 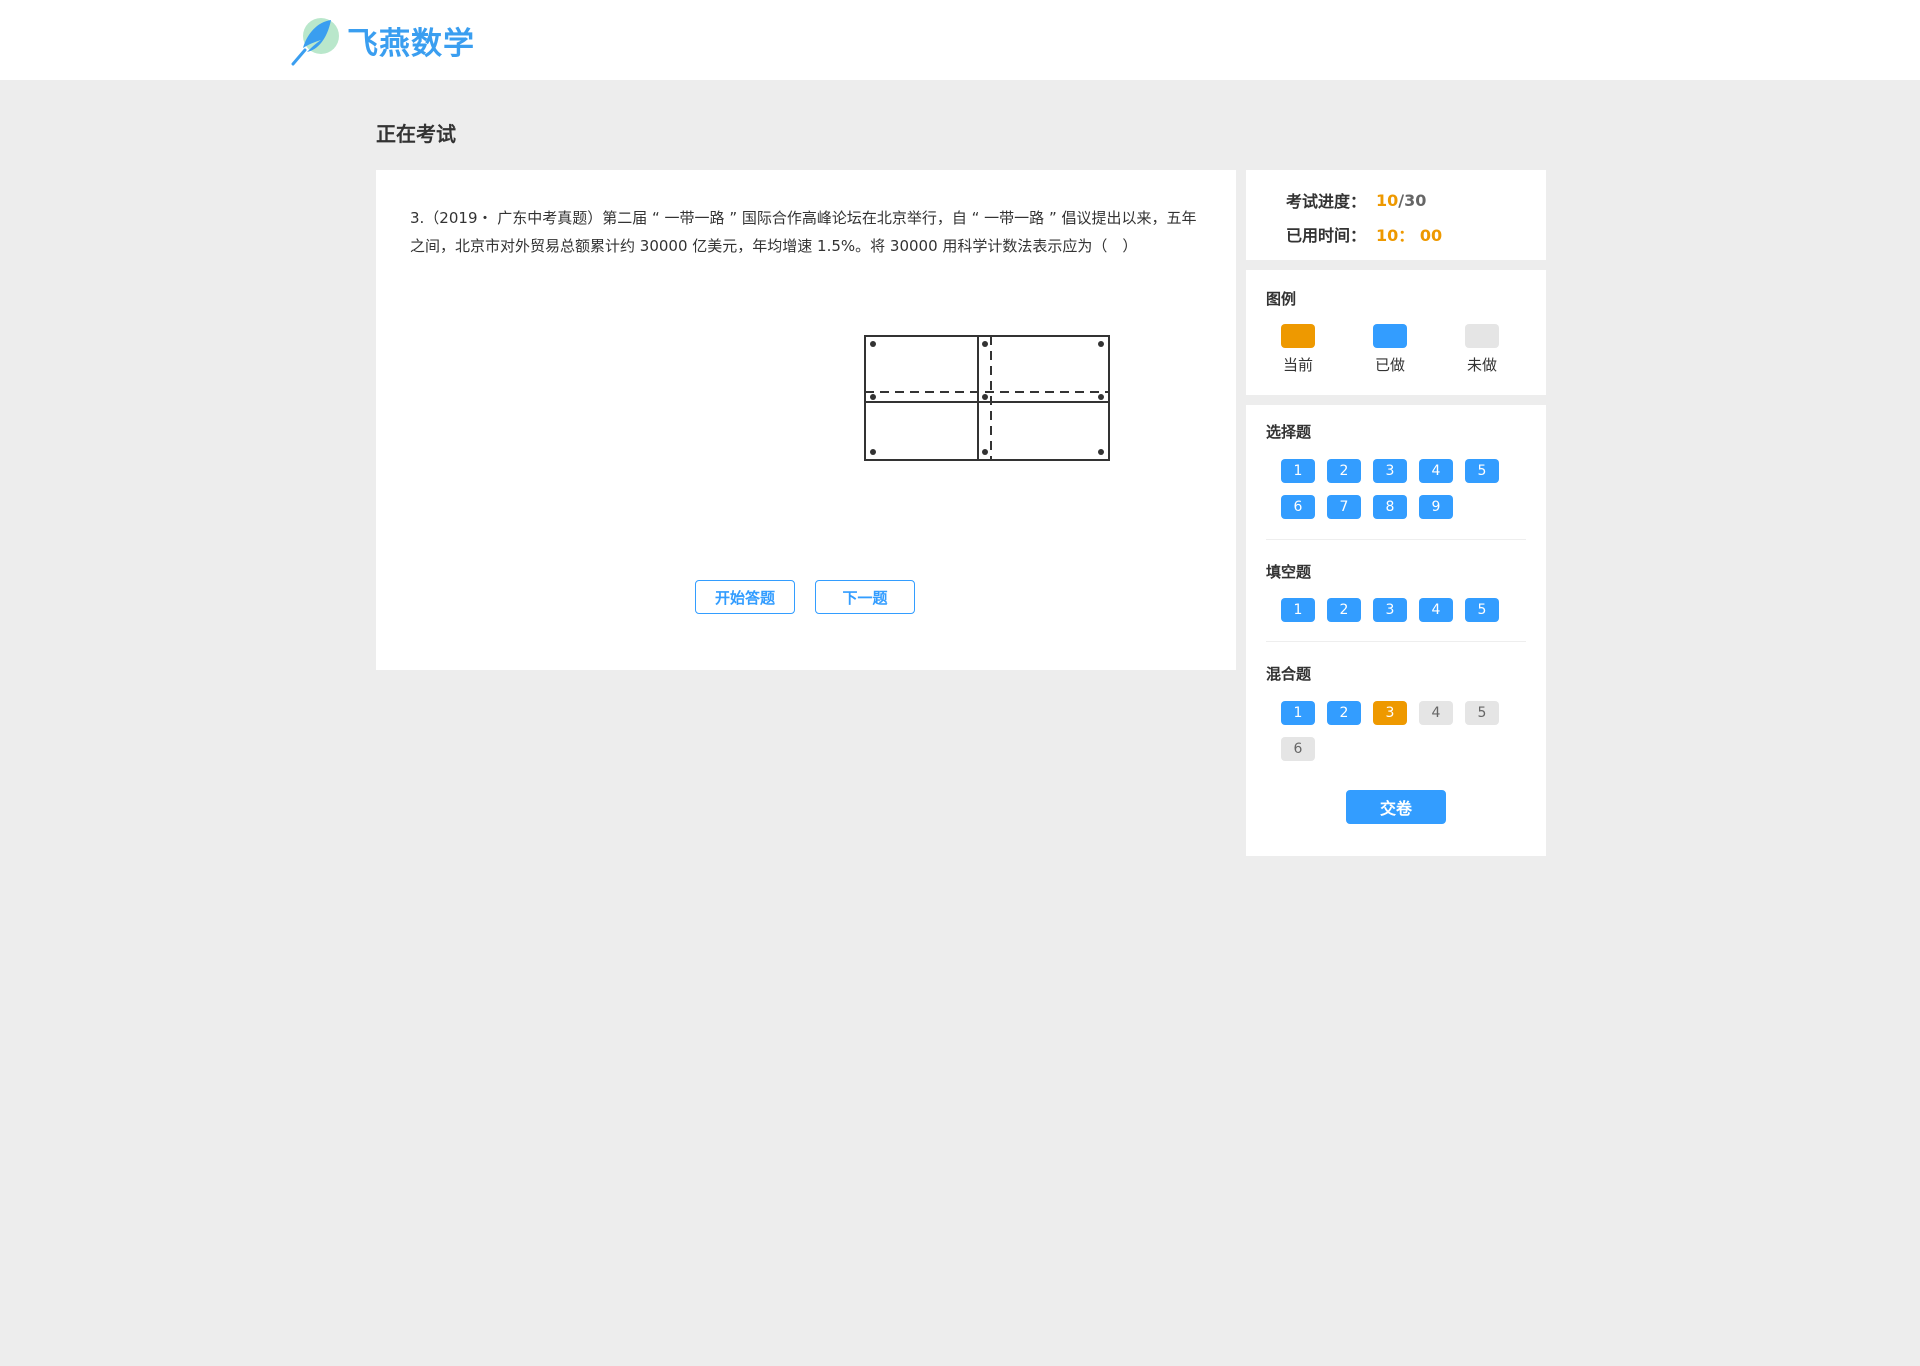 I want to click on fill-question-5: 5, so click(x=1482, y=610).